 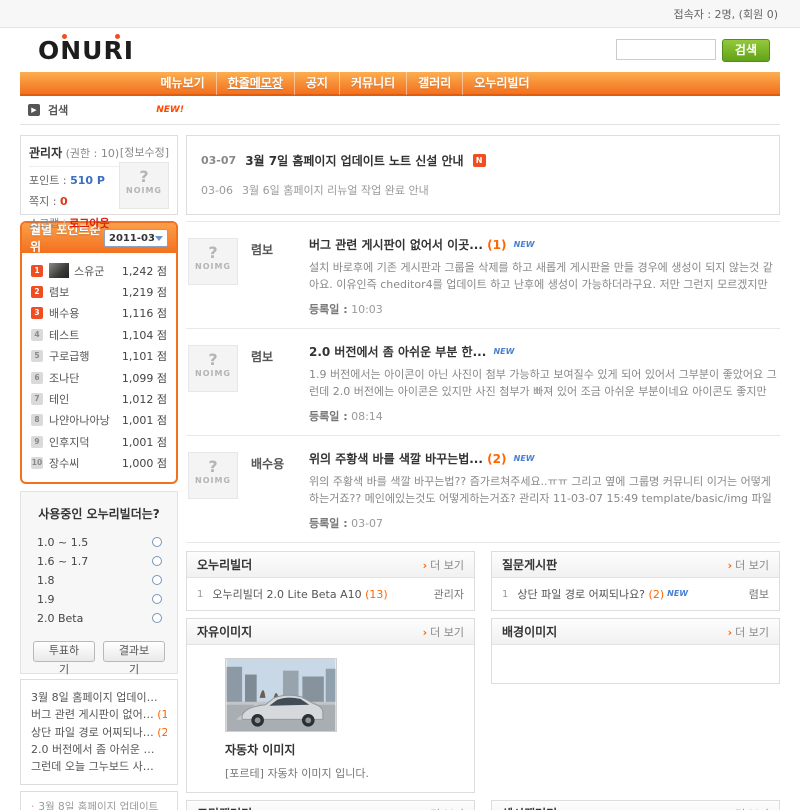 What do you see at coordinates (134, 658) in the screenshot?
I see `result-button: 결과보기` at bounding box center [134, 658].